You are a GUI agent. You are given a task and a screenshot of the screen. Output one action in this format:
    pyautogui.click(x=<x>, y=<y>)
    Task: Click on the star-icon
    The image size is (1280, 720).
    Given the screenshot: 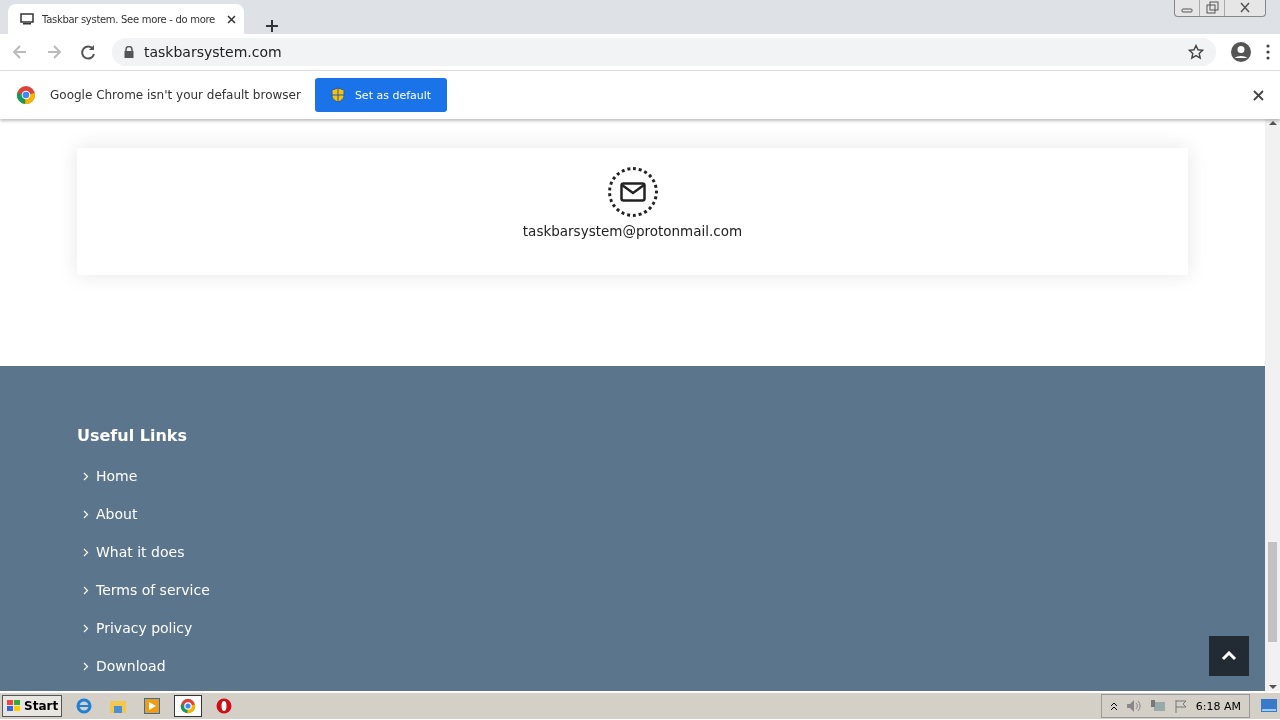 What is the action you would take?
    pyautogui.click(x=1196, y=52)
    